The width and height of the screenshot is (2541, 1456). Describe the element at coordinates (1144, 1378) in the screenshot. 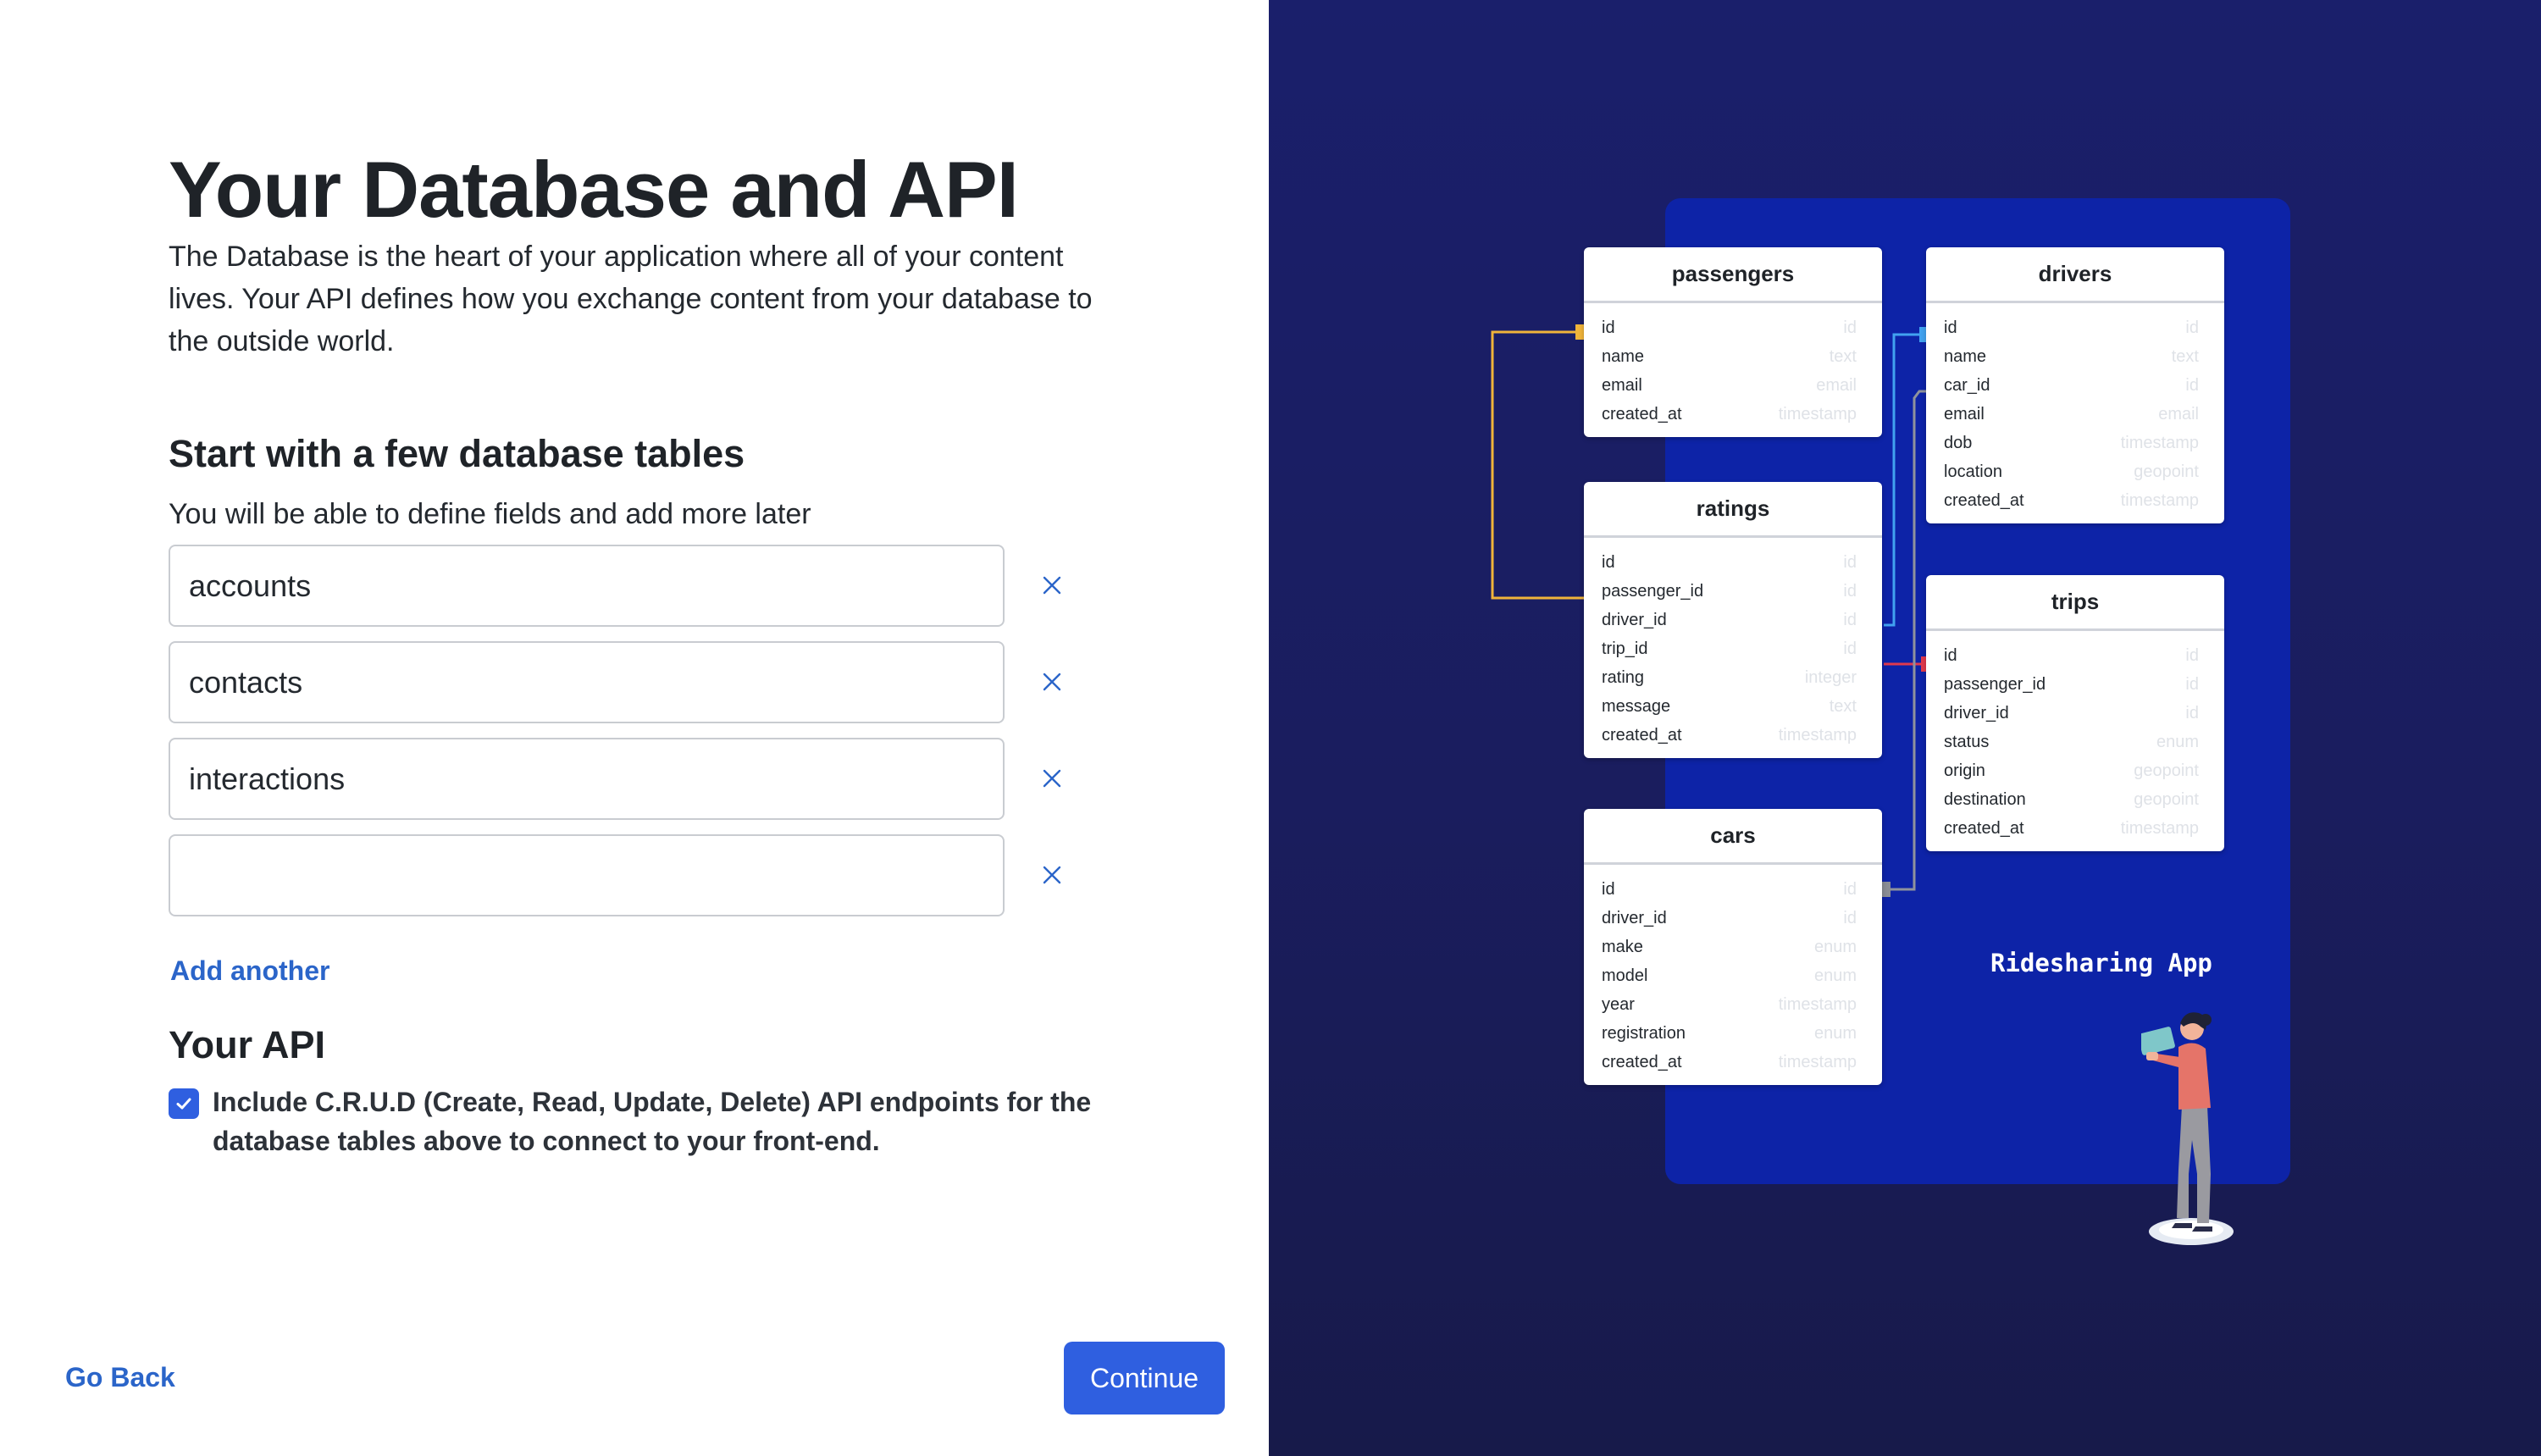

I see `continue-button: Continue` at that location.